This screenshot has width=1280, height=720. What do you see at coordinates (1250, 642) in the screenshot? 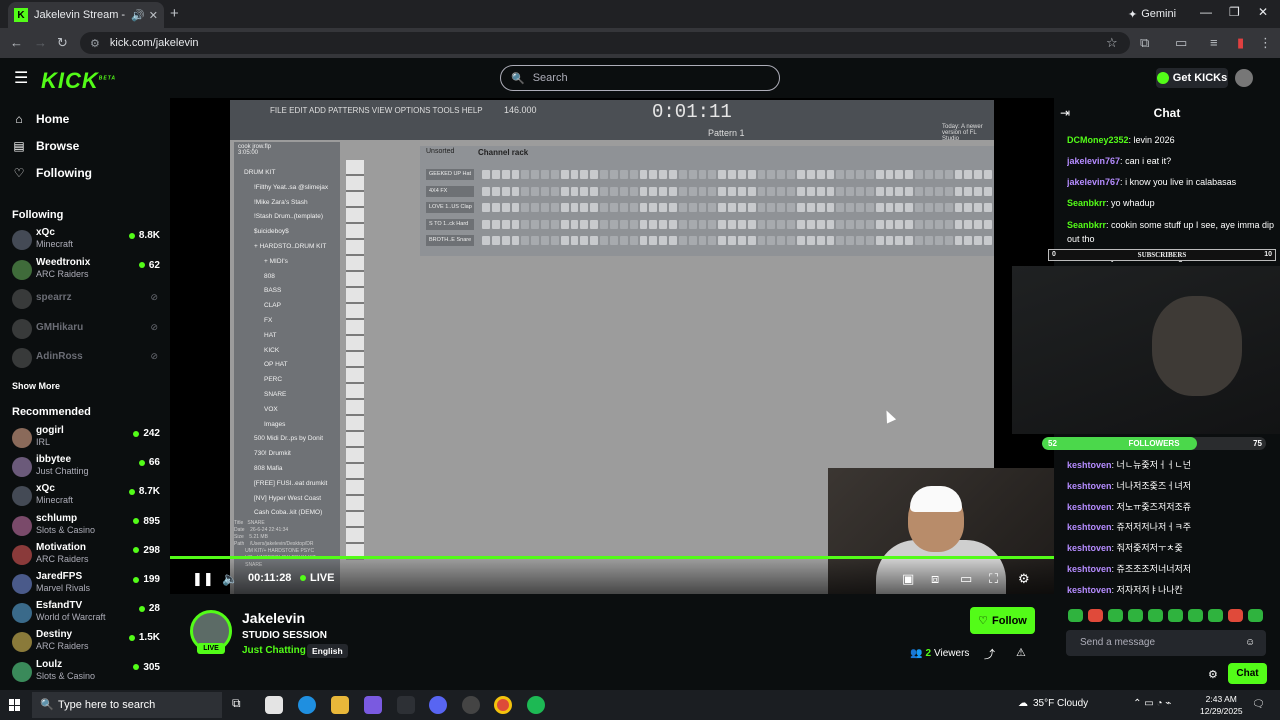
I see `emoji-icon: ☺` at bounding box center [1250, 642].